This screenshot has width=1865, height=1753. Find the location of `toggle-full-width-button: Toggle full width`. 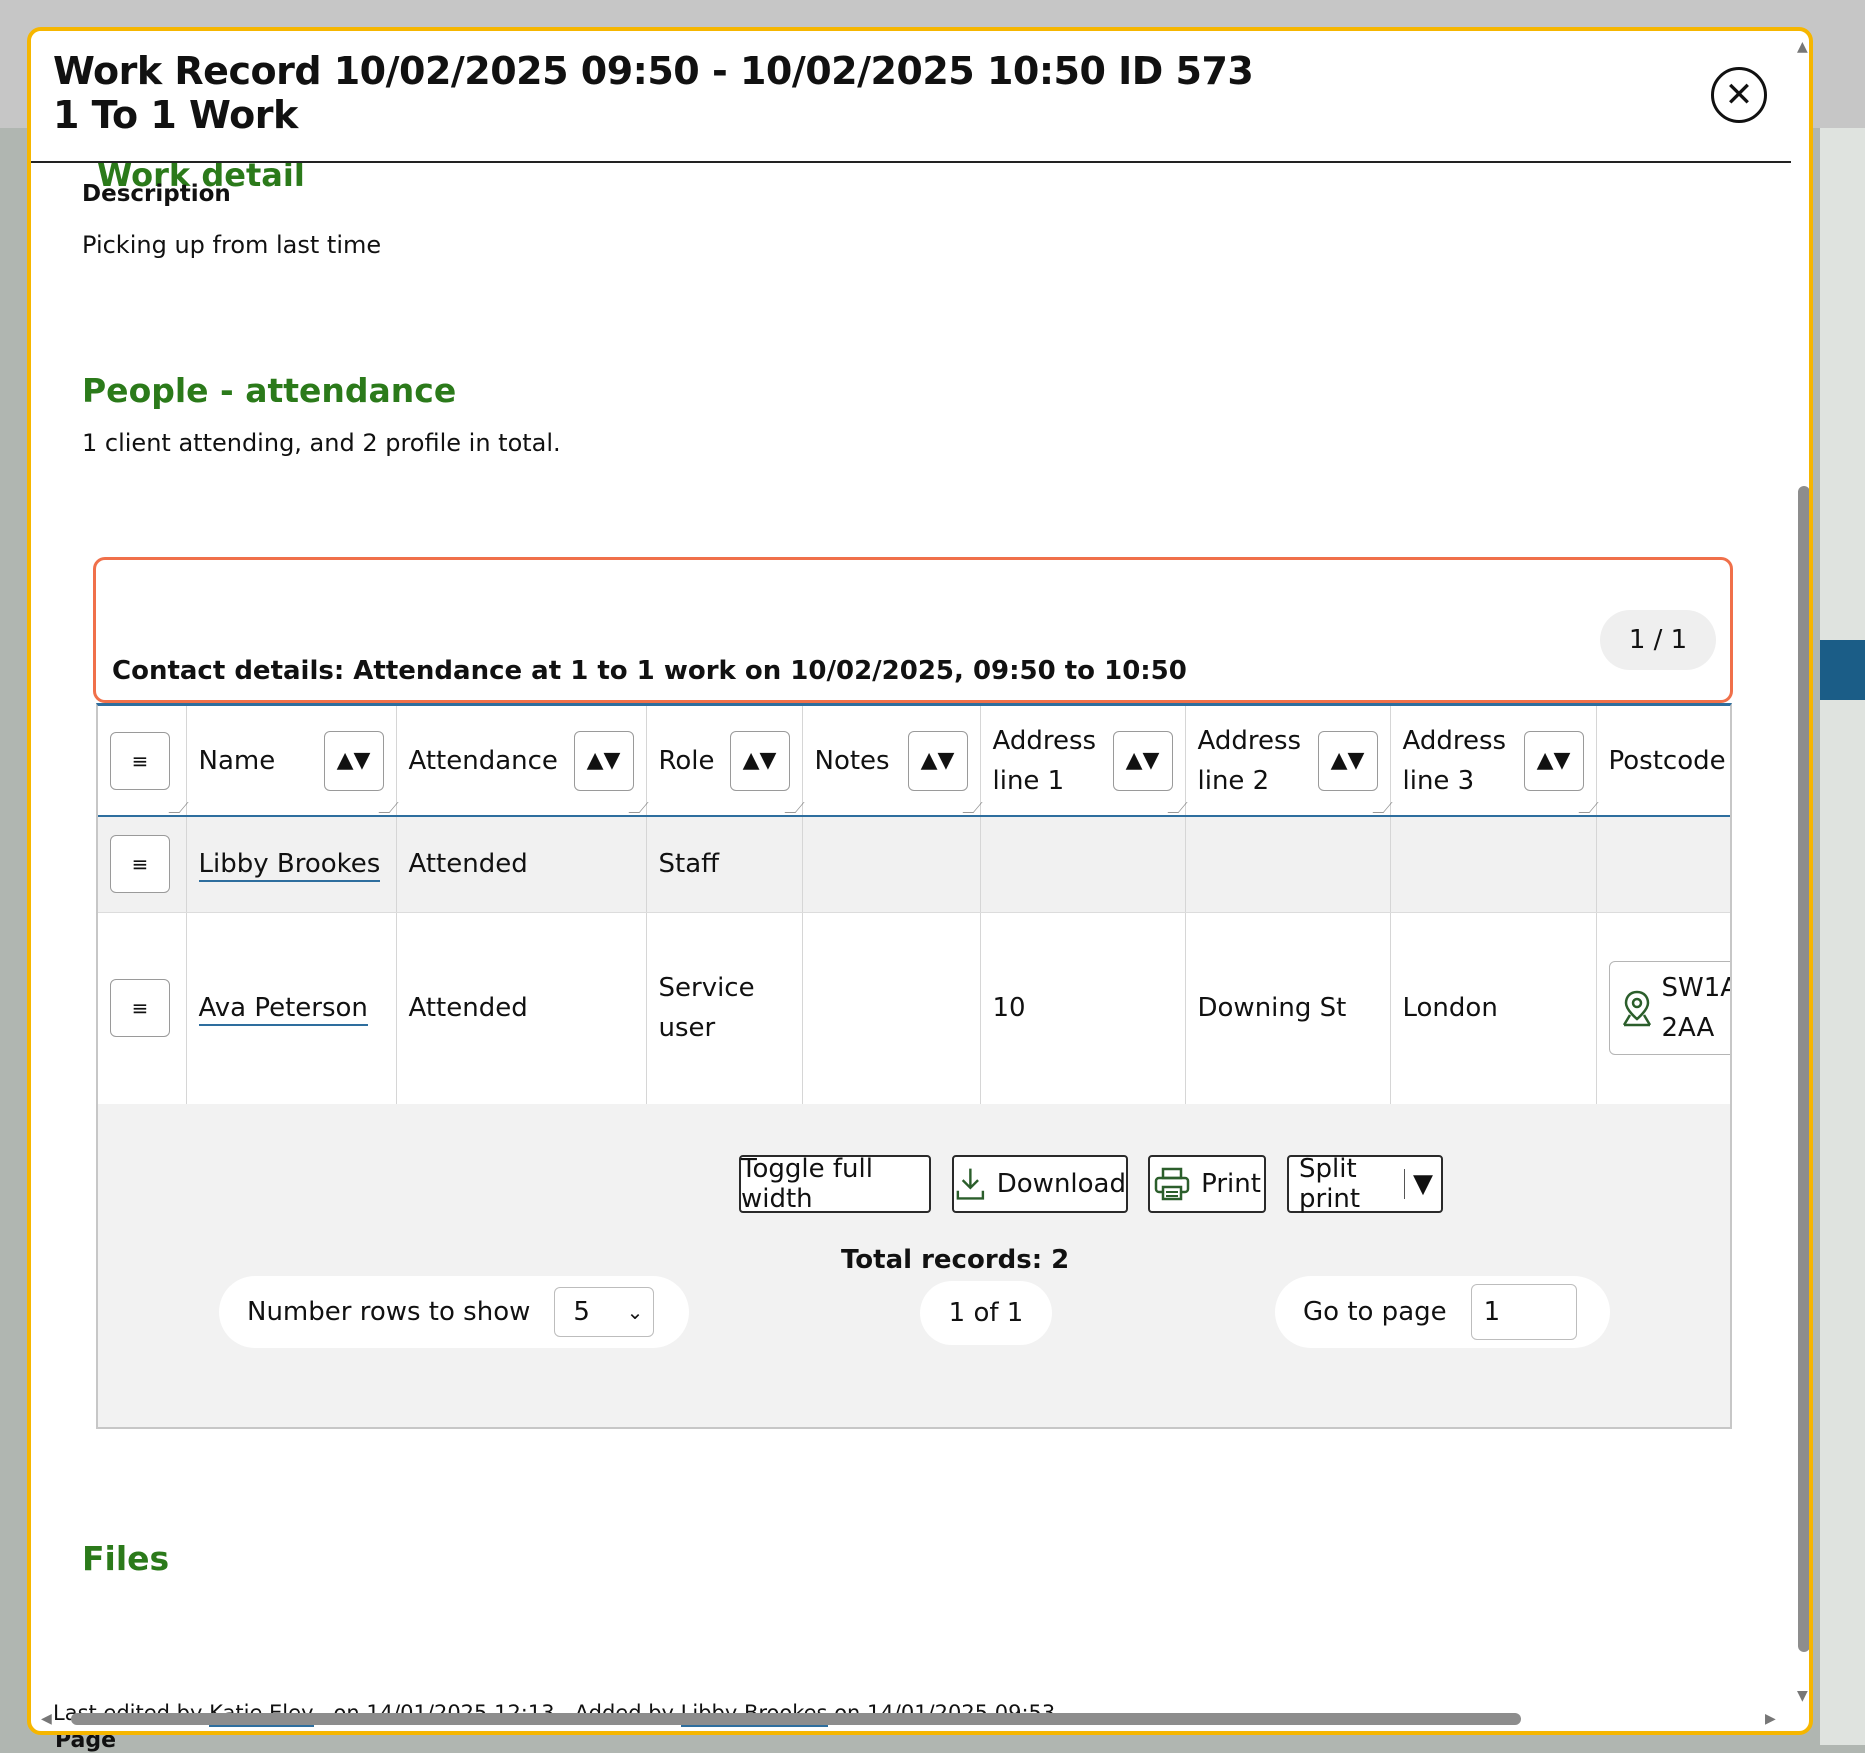

toggle-full-width-button: Toggle full width is located at coordinates (835, 1184).